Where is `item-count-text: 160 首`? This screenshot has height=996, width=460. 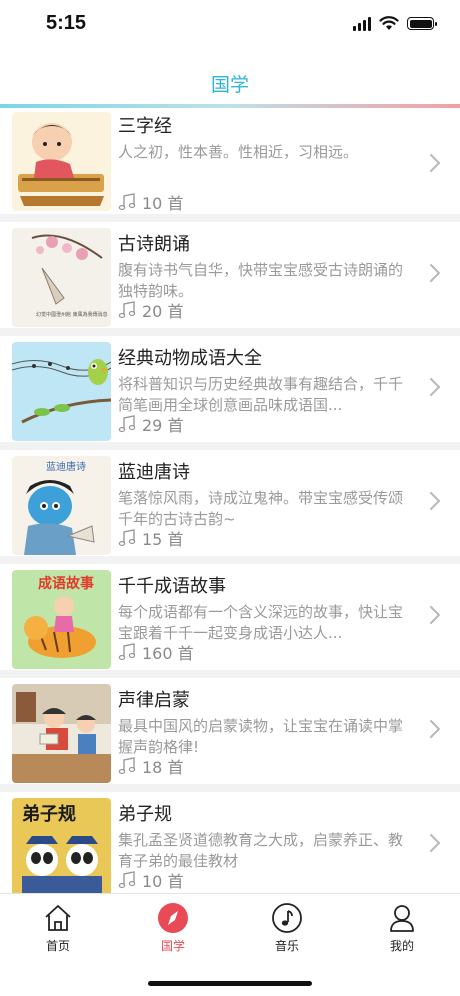 item-count-text: 160 首 is located at coordinates (168, 653).